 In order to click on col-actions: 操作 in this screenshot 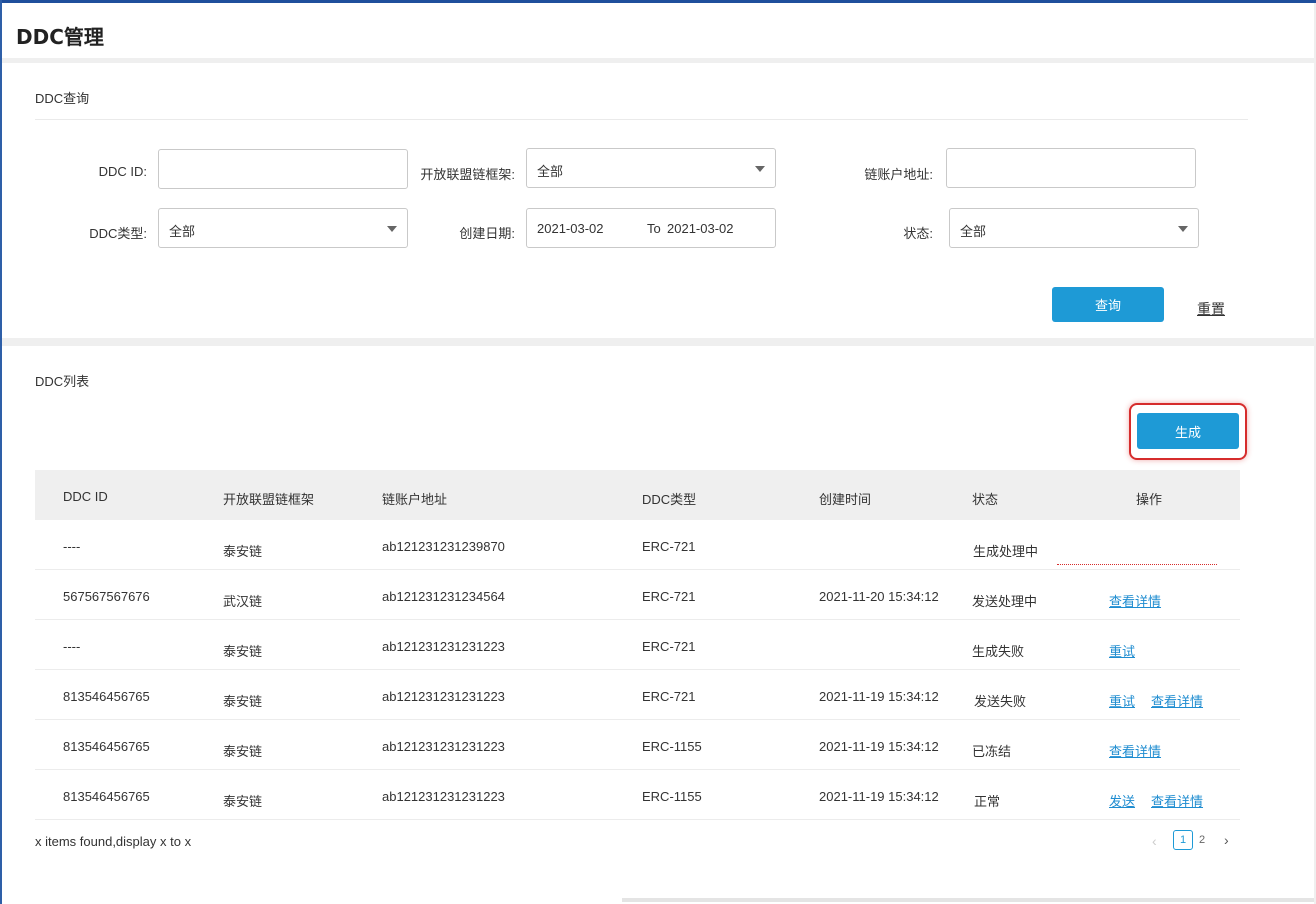, I will do `click(1149, 499)`.